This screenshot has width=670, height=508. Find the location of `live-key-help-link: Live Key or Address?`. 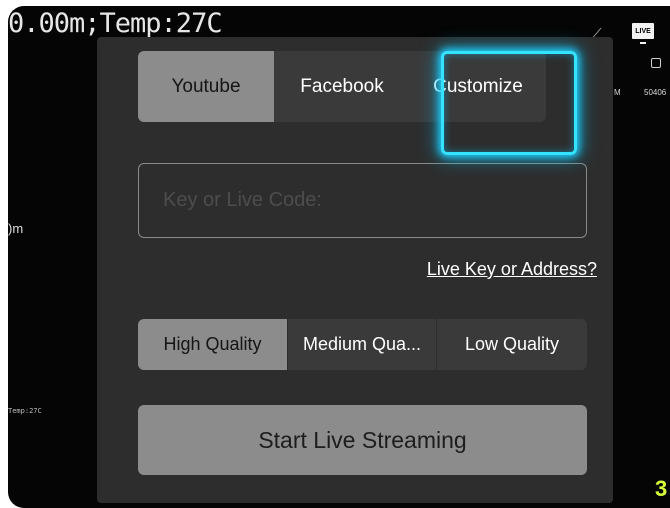

live-key-help-link: Live Key or Address? is located at coordinates (512, 269).